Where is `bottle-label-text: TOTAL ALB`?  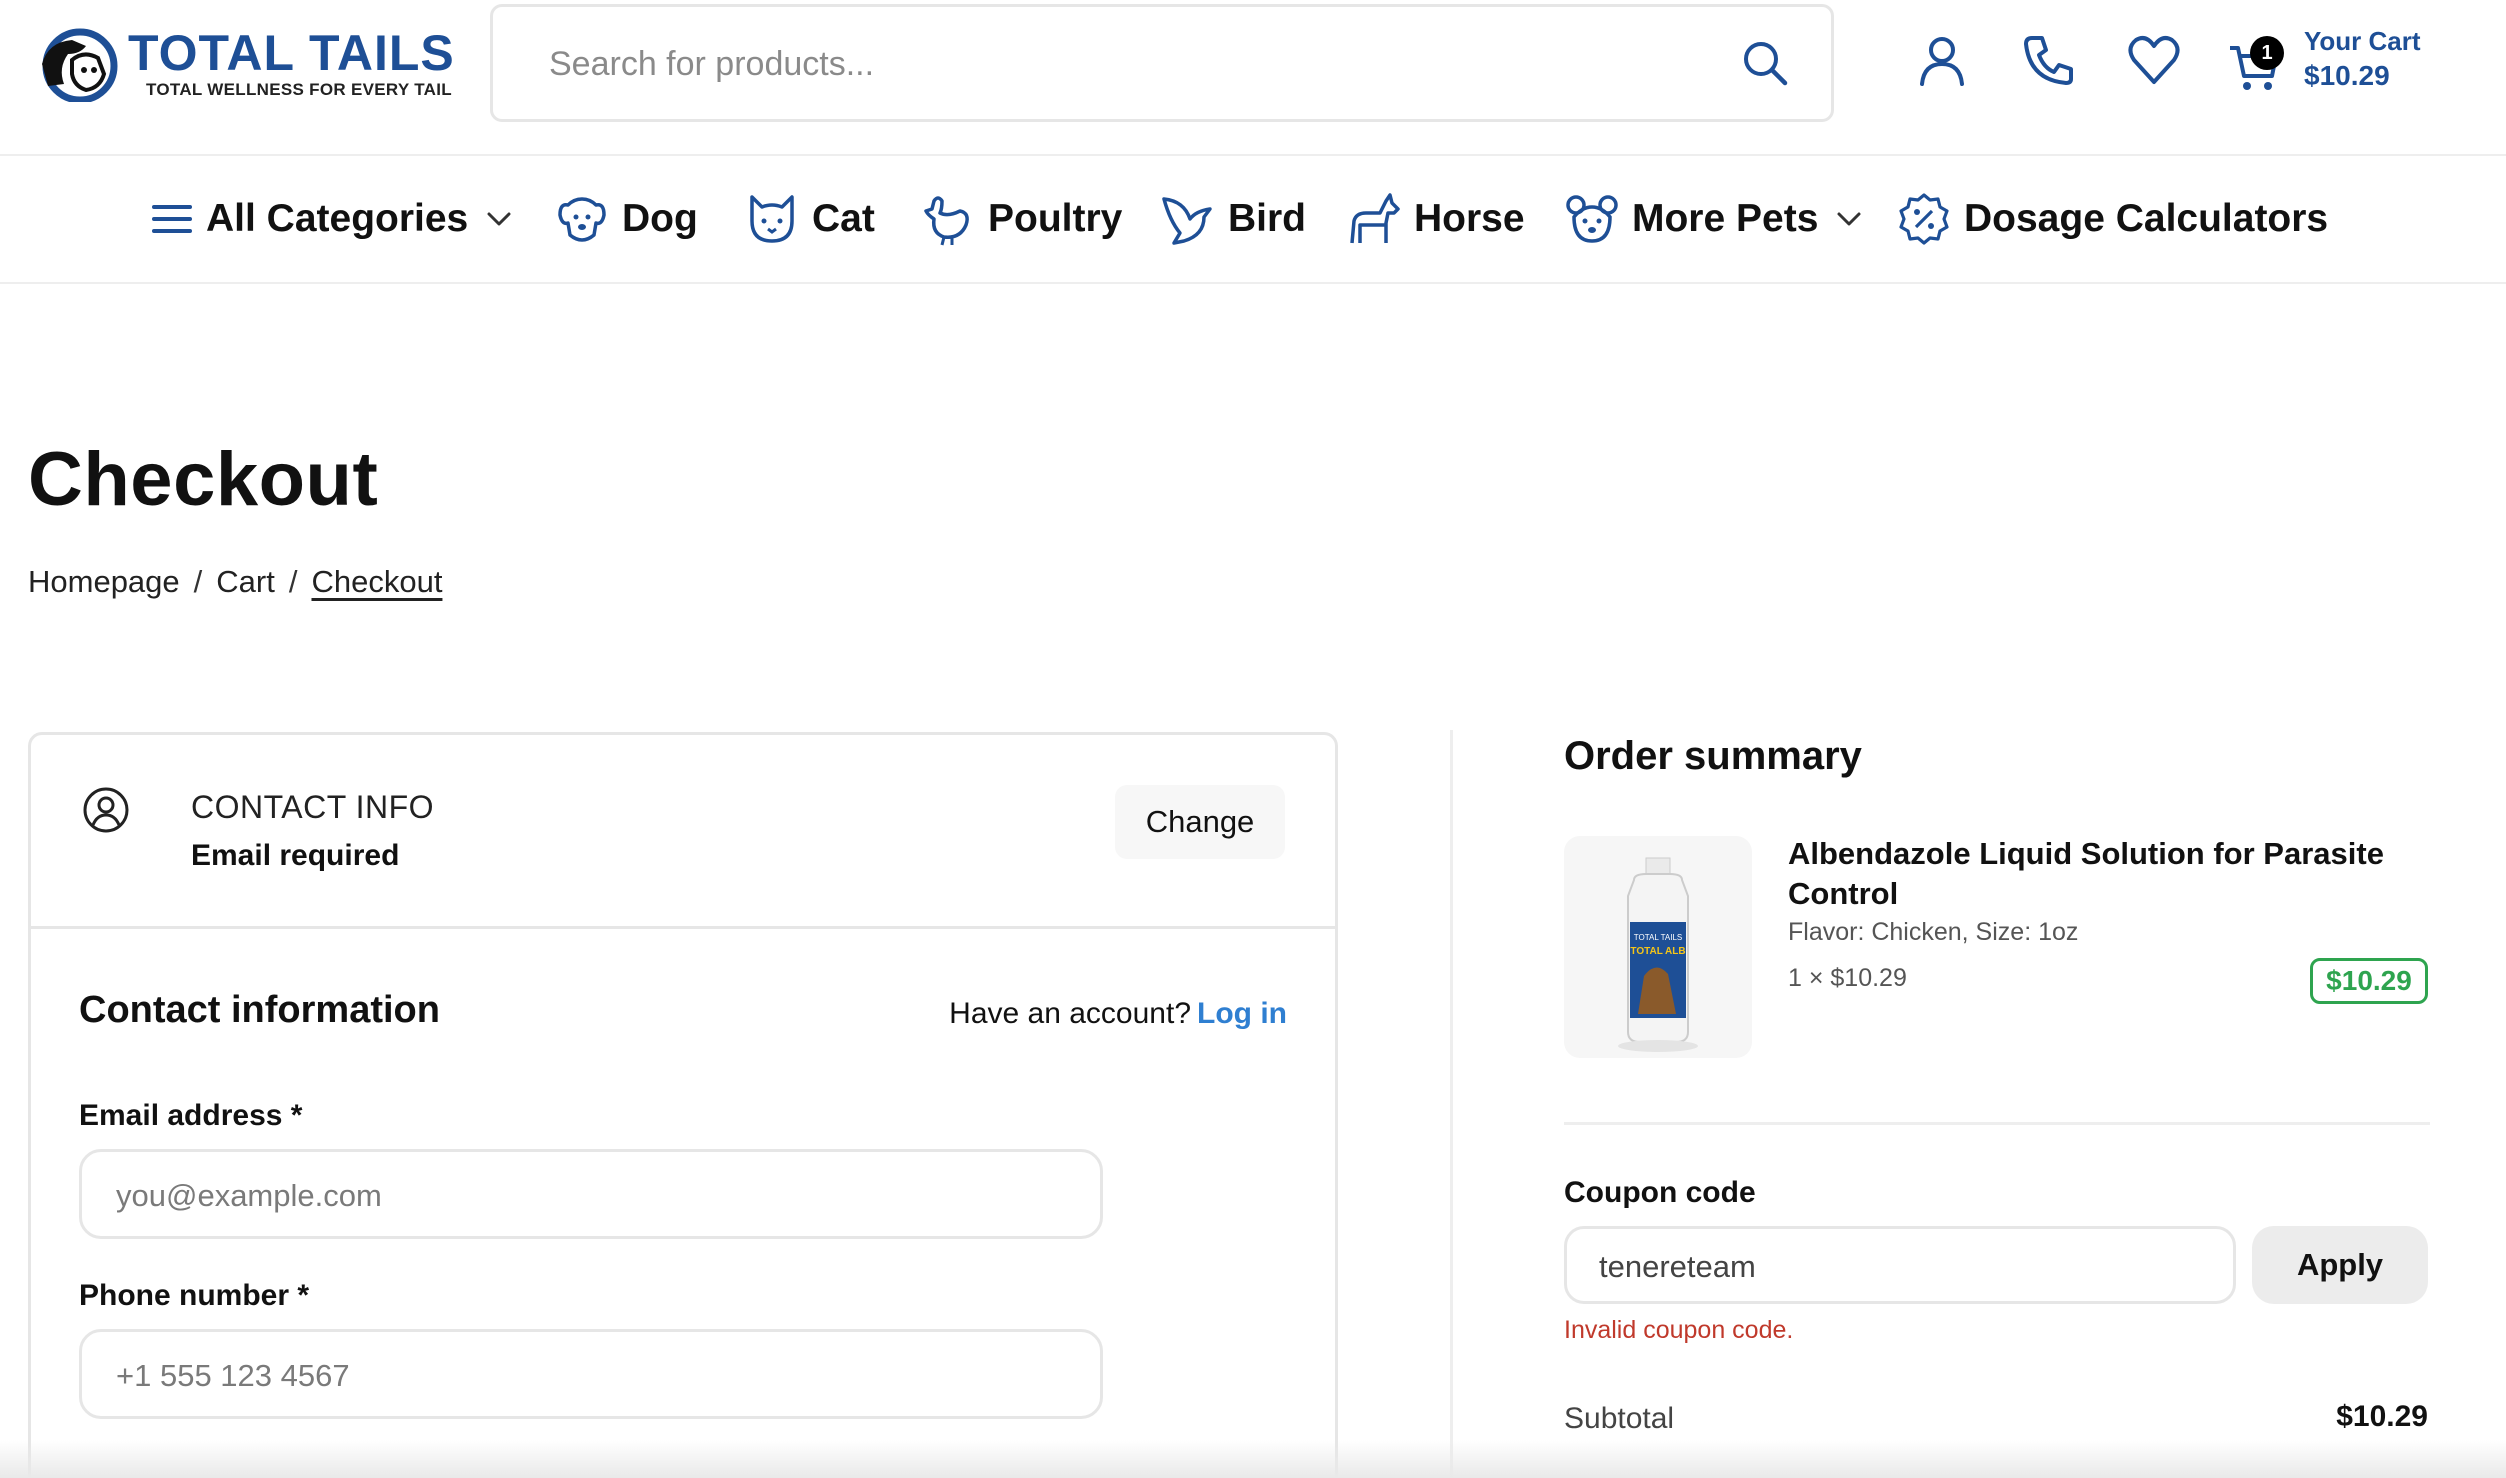 bottle-label-text: TOTAL ALB is located at coordinates (1657, 951).